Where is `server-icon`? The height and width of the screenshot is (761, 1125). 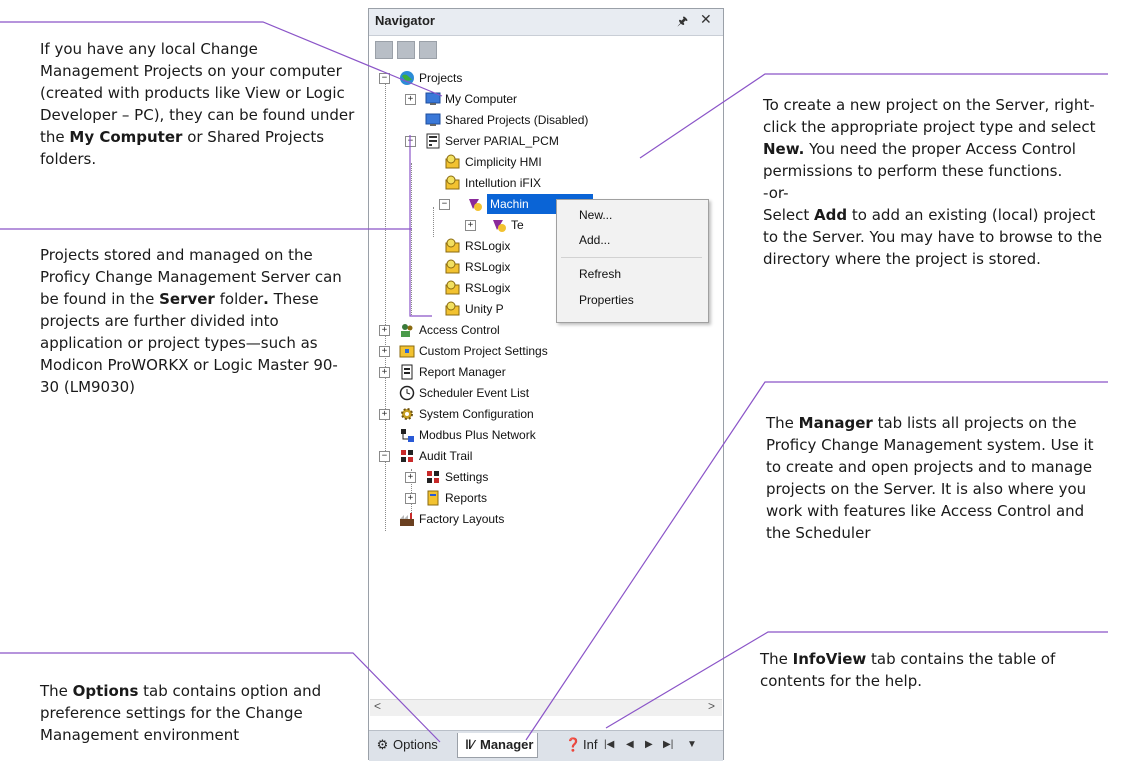 server-icon is located at coordinates (433, 141).